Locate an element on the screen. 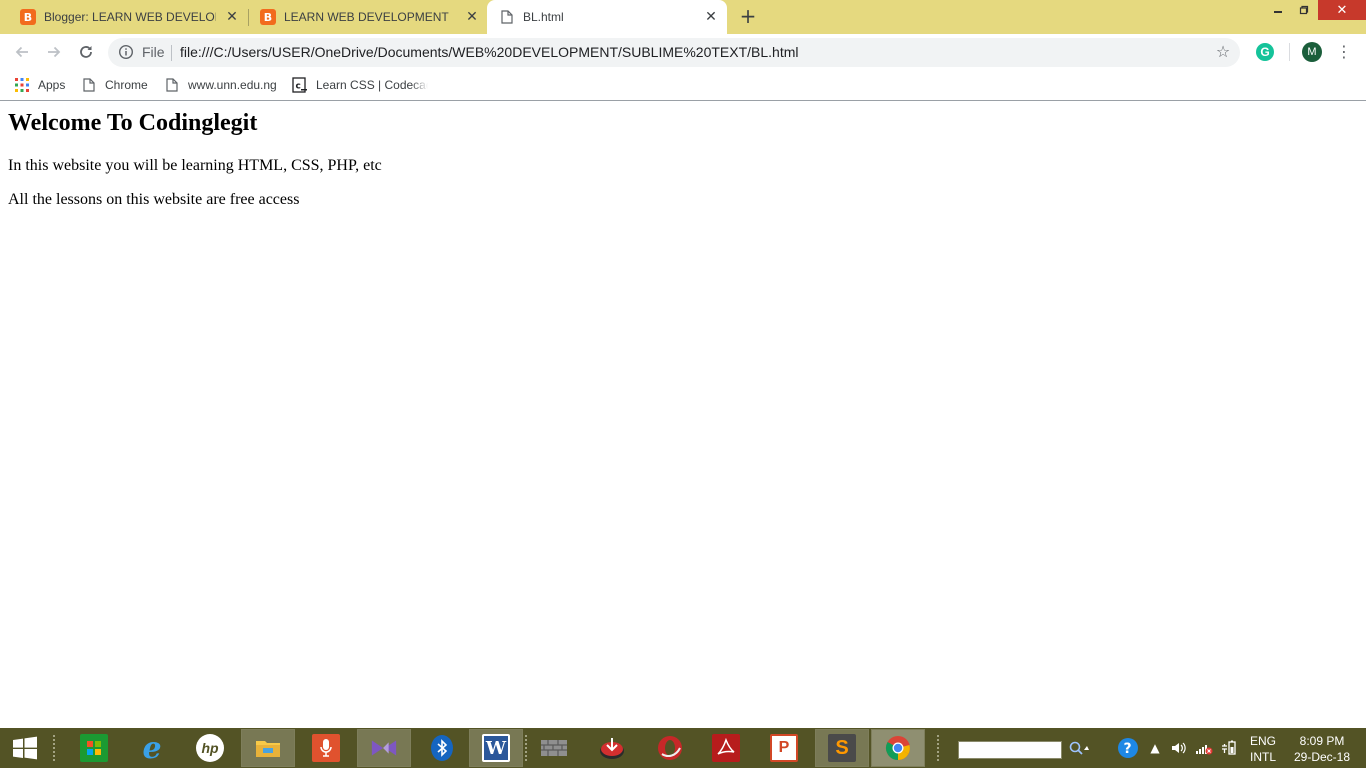  opera-icon is located at coordinates (670, 748).